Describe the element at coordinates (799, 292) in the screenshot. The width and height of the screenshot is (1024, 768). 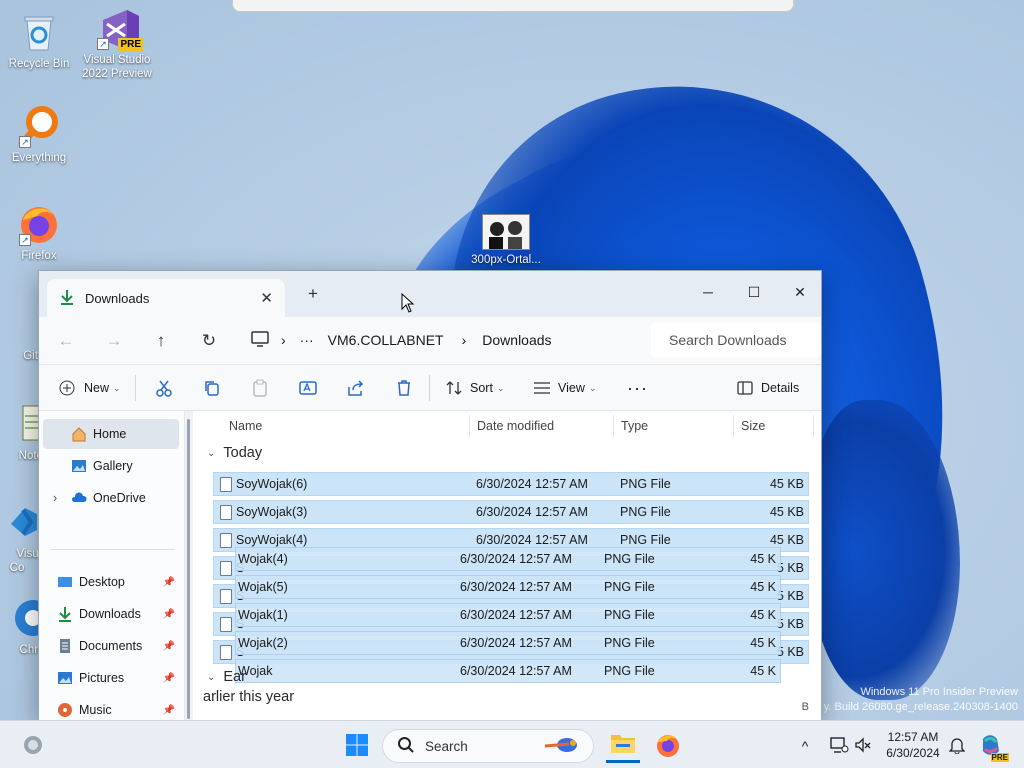
I see `close-window-button: ✕` at that location.